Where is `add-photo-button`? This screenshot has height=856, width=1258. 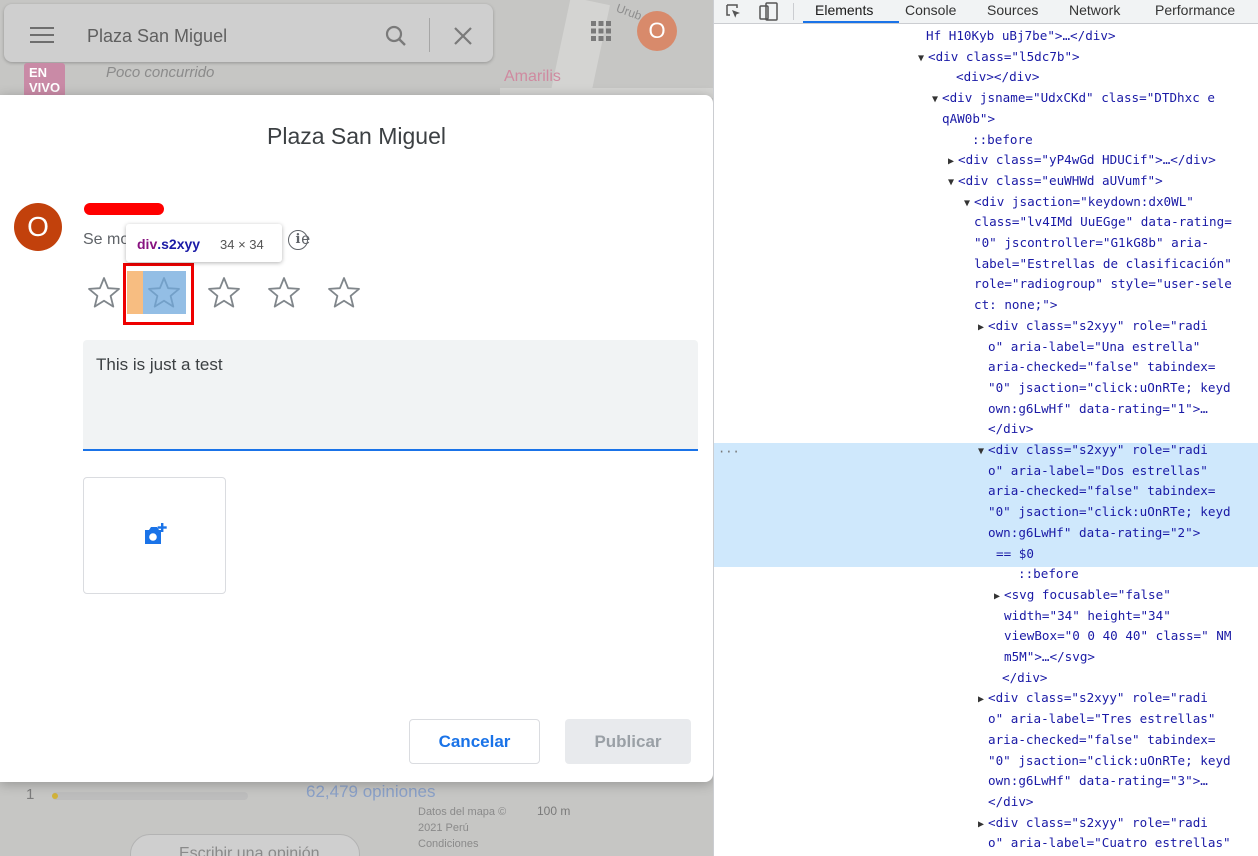
add-photo-button is located at coordinates (154, 535).